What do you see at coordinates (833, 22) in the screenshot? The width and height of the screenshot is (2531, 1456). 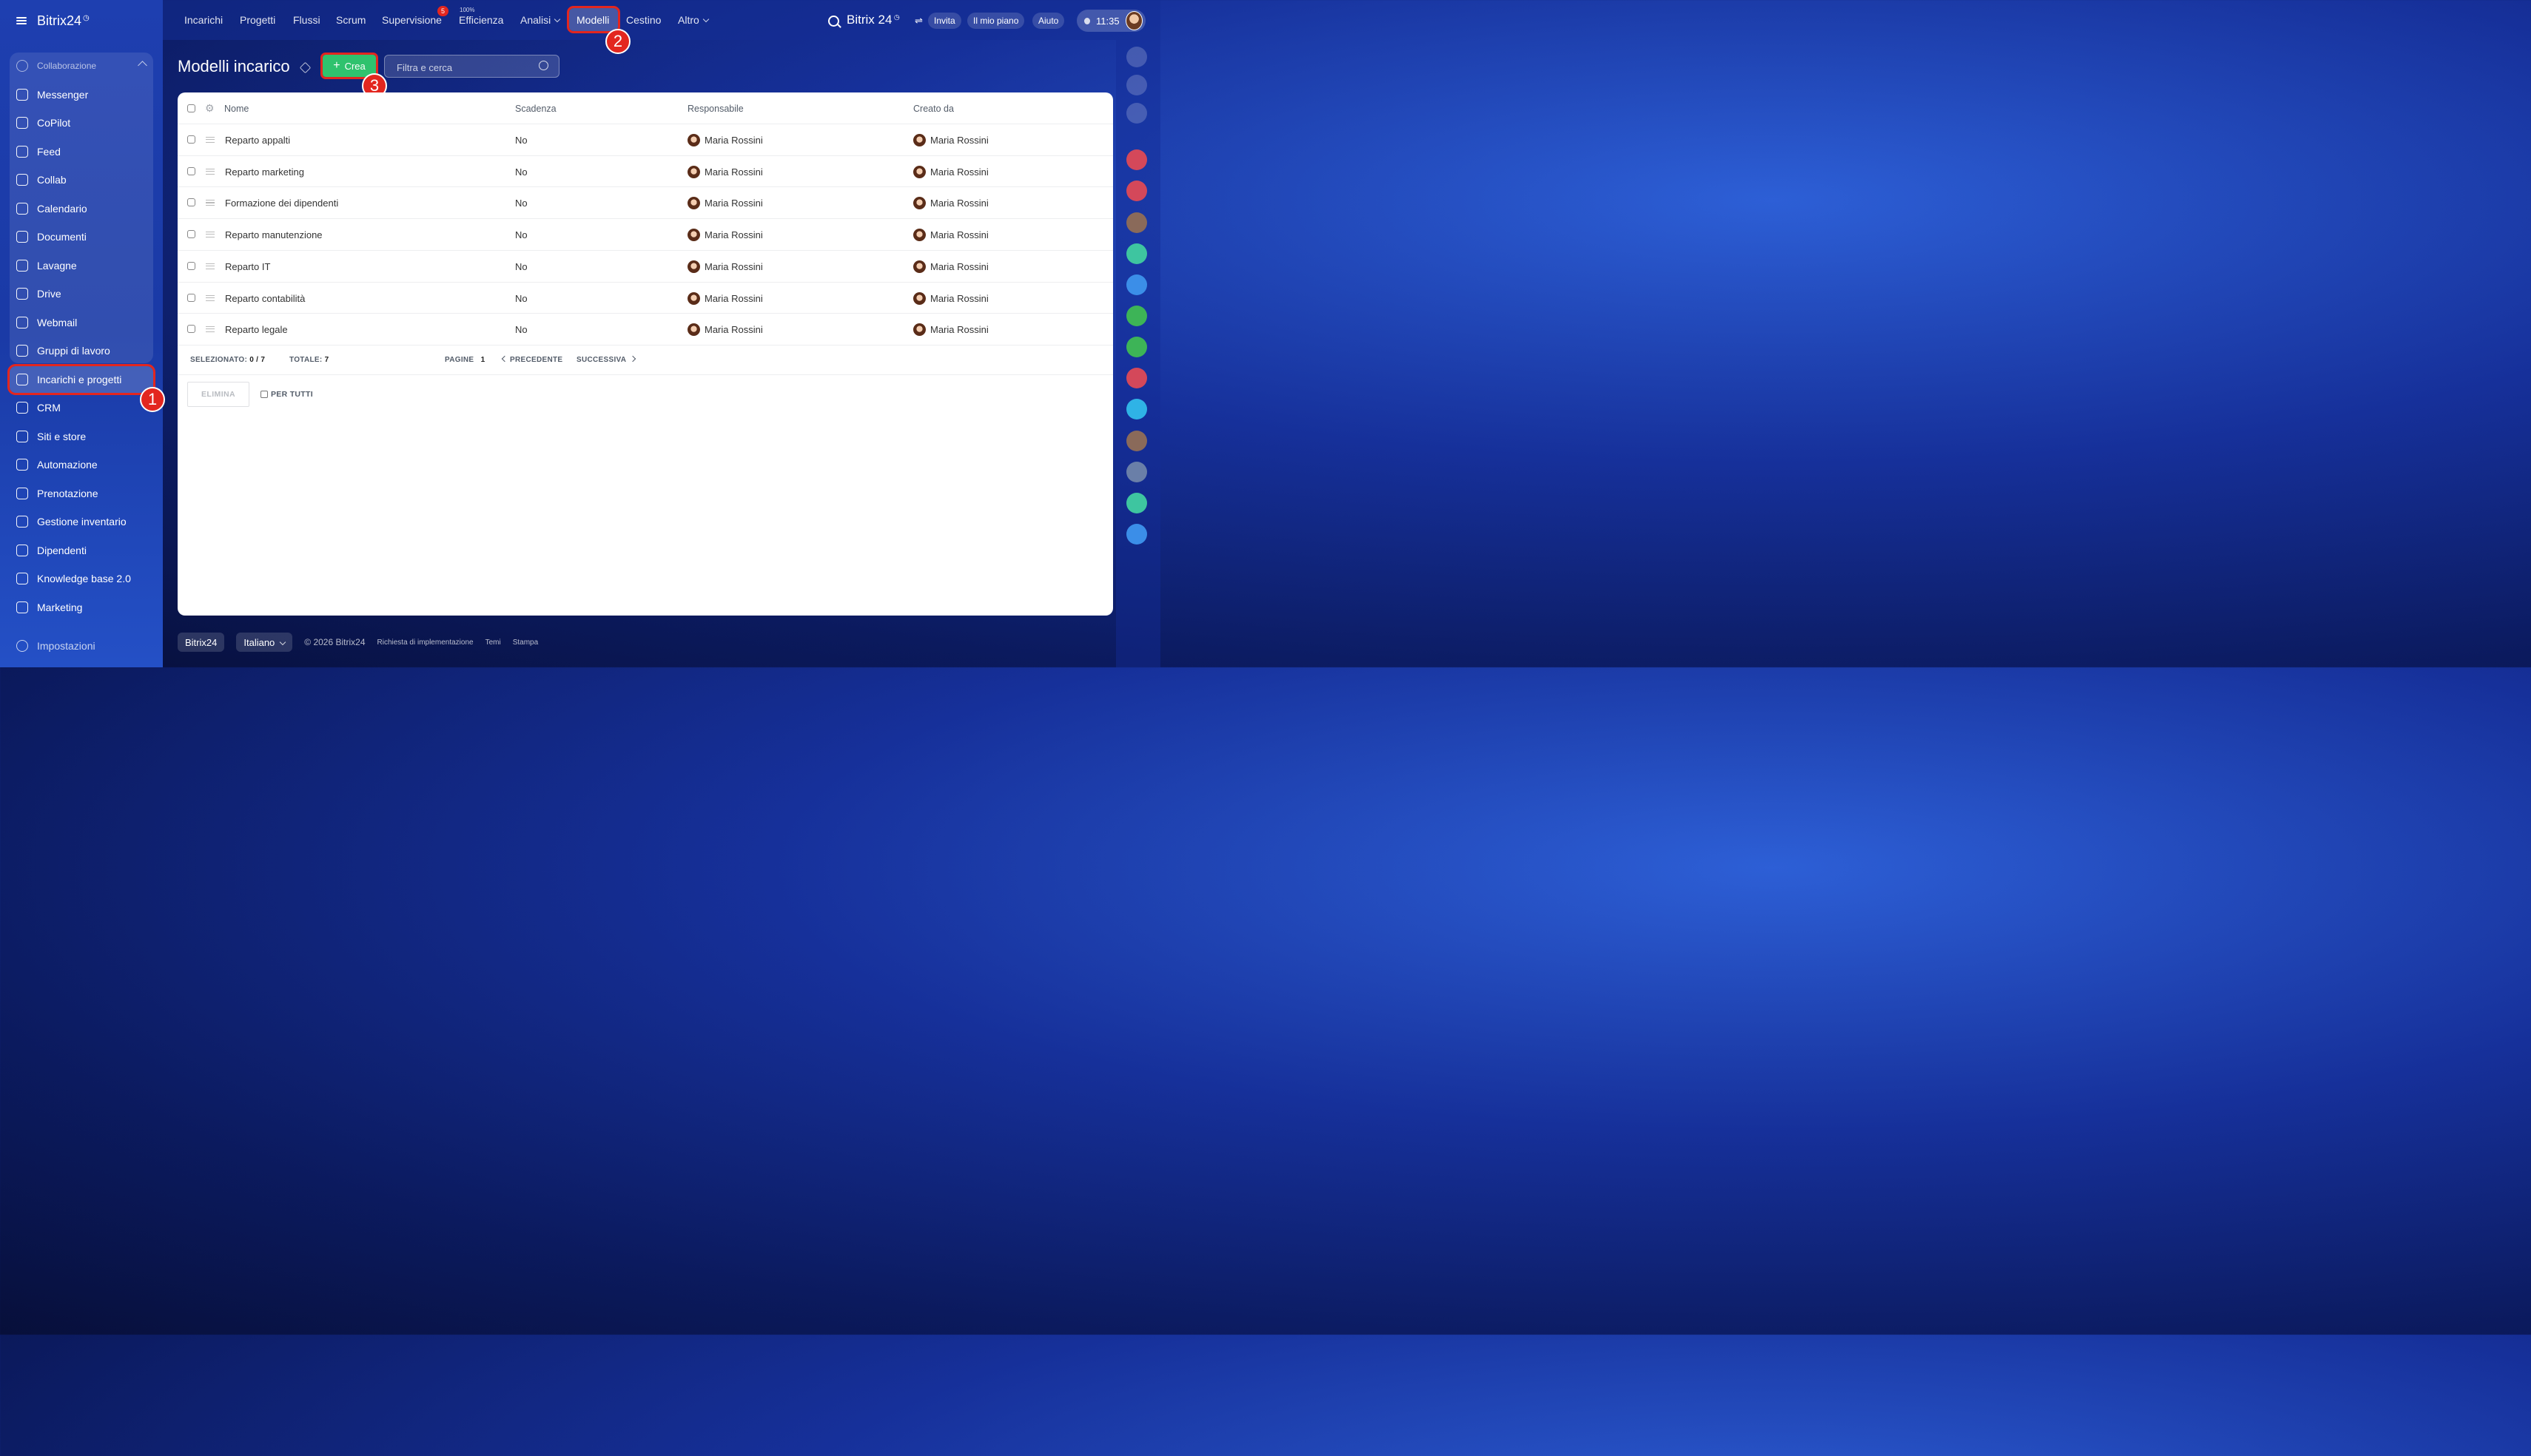 I see `search-icon` at bounding box center [833, 22].